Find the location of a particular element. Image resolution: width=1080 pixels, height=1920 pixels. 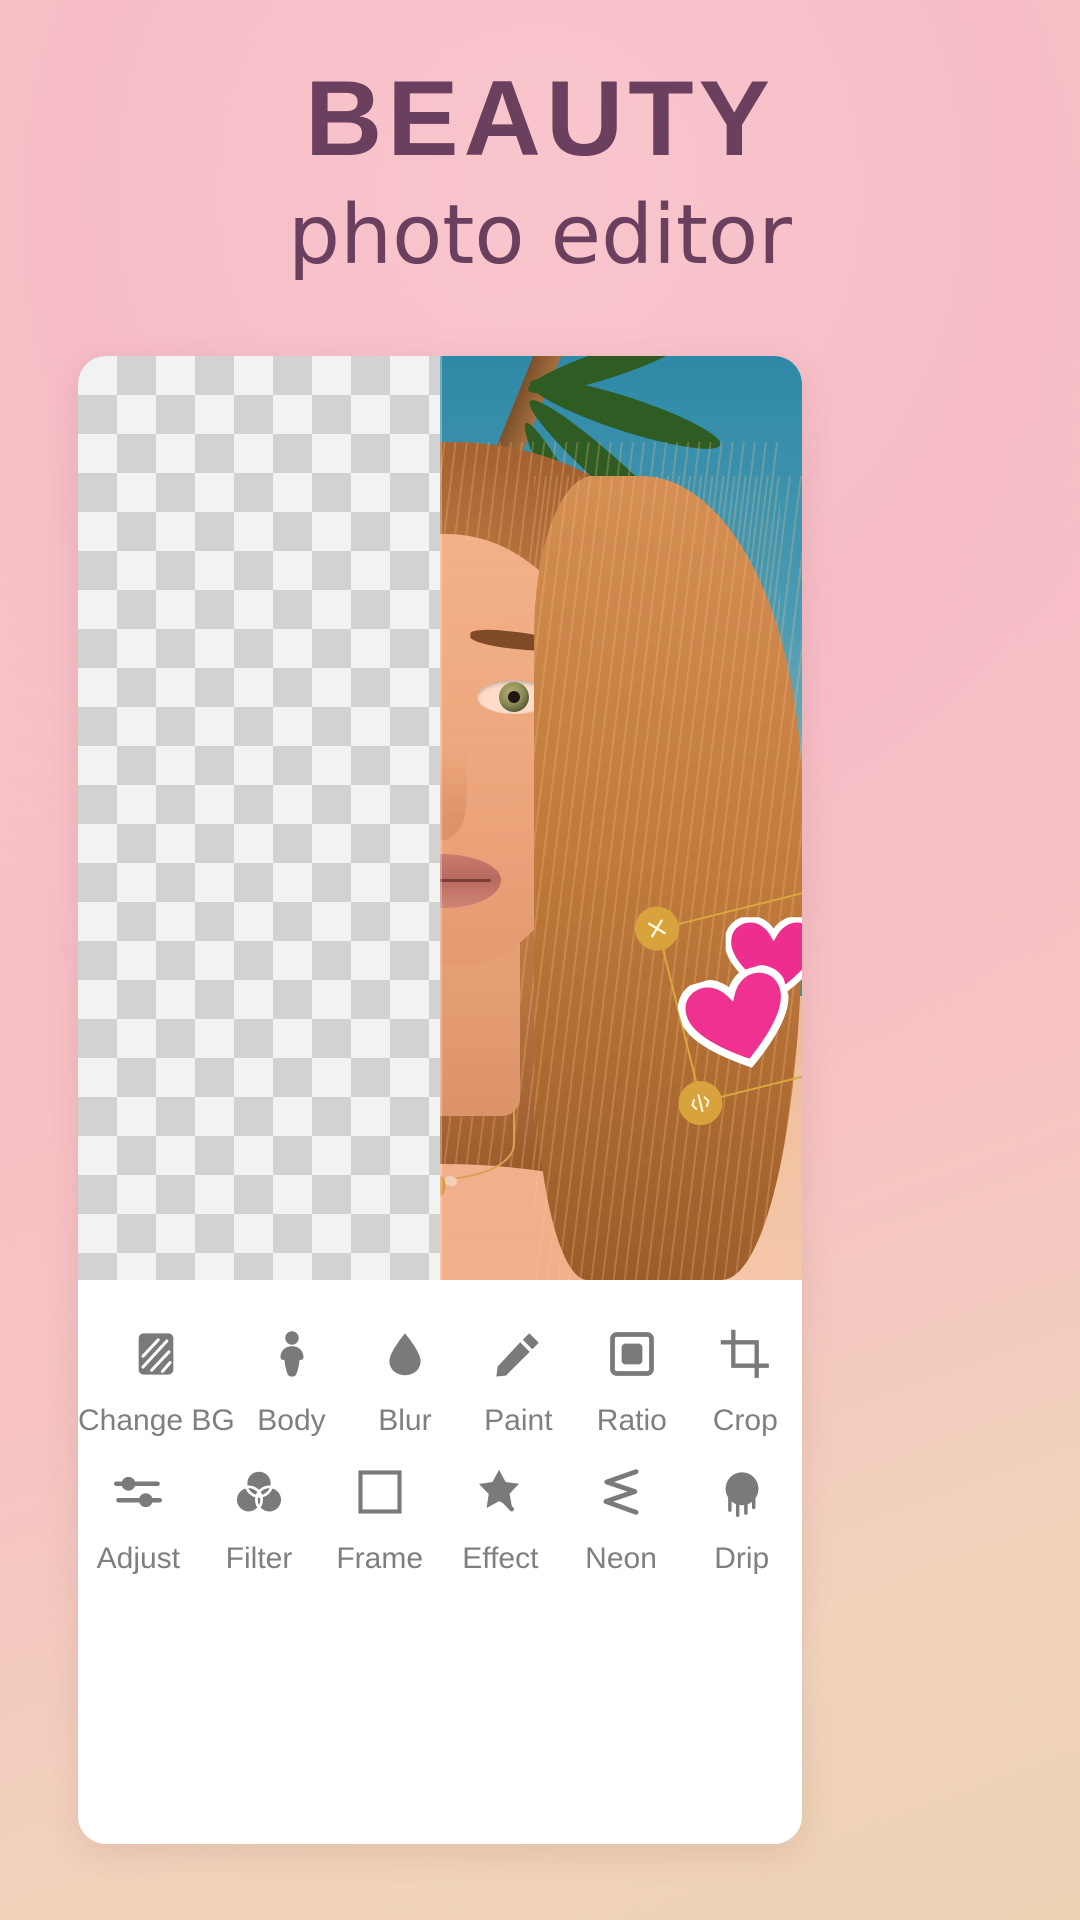

zigzag-icon is located at coordinates (621, 1492).